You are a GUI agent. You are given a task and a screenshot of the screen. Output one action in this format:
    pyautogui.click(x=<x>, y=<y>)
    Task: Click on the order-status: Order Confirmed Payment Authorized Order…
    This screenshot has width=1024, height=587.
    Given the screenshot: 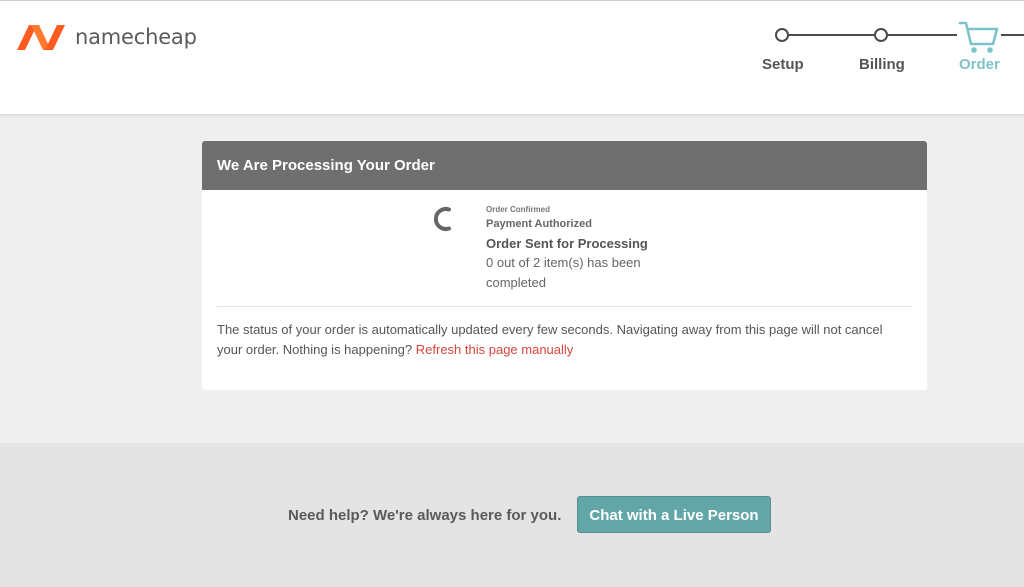 What is the action you would take?
    pyautogui.click(x=571, y=249)
    